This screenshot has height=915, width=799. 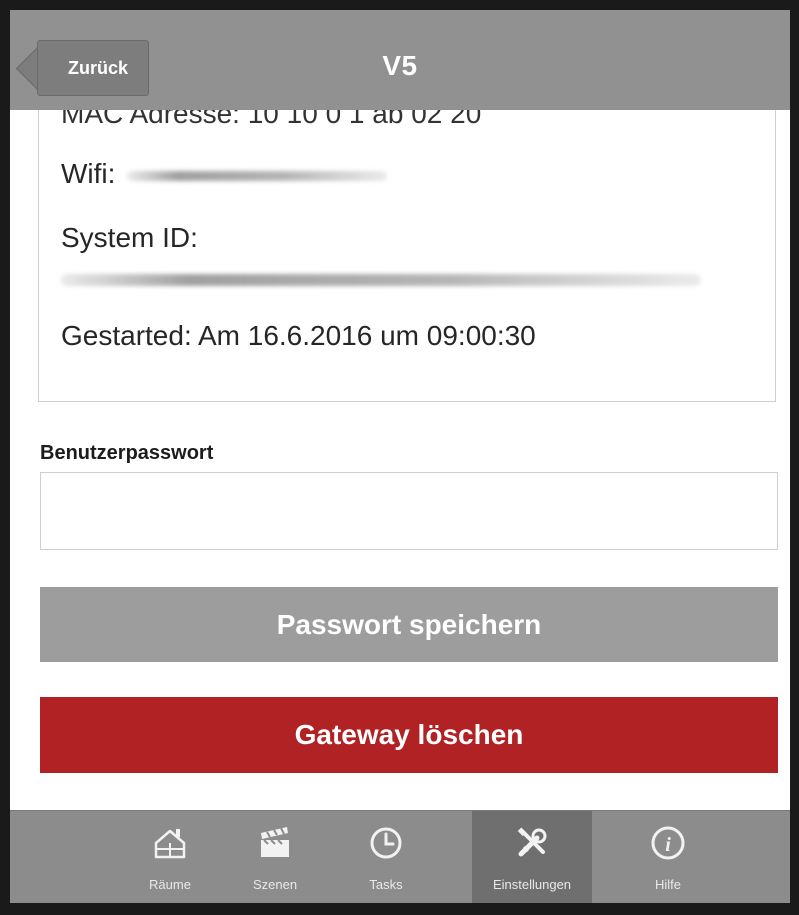 I want to click on house-icon, so click(x=170, y=844).